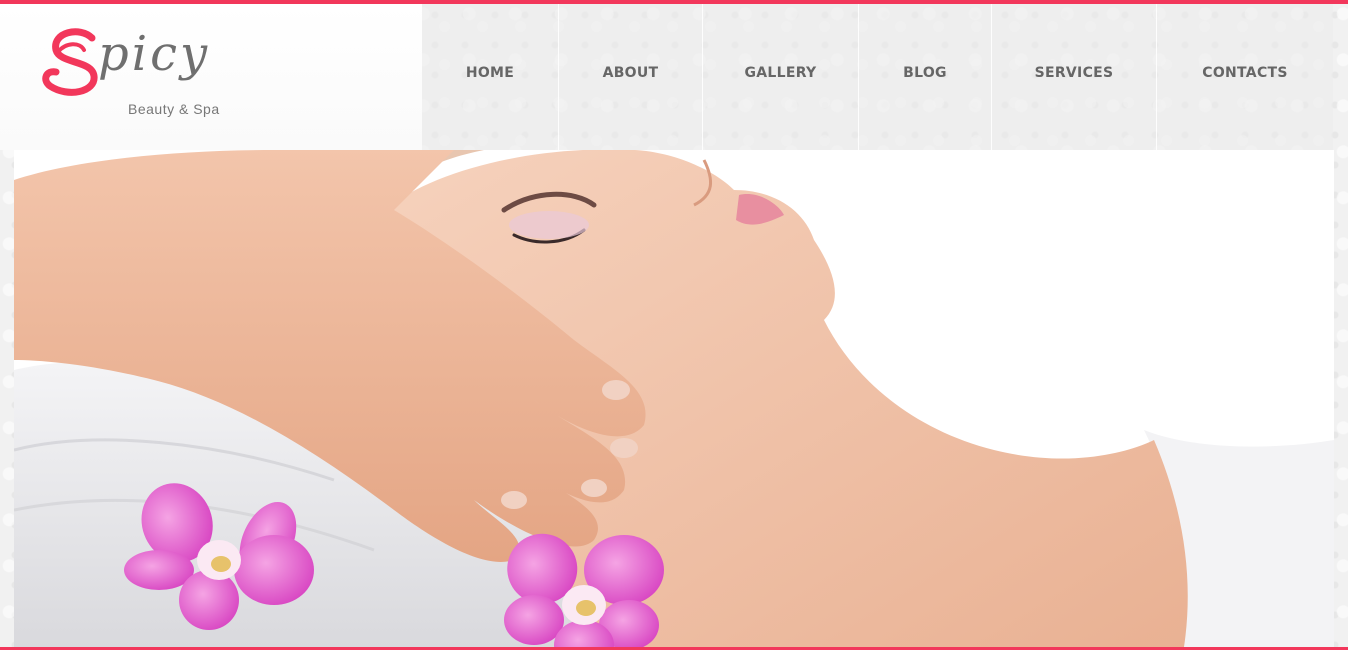  What do you see at coordinates (490, 77) in the screenshot?
I see `nav-item-home: HOME` at bounding box center [490, 77].